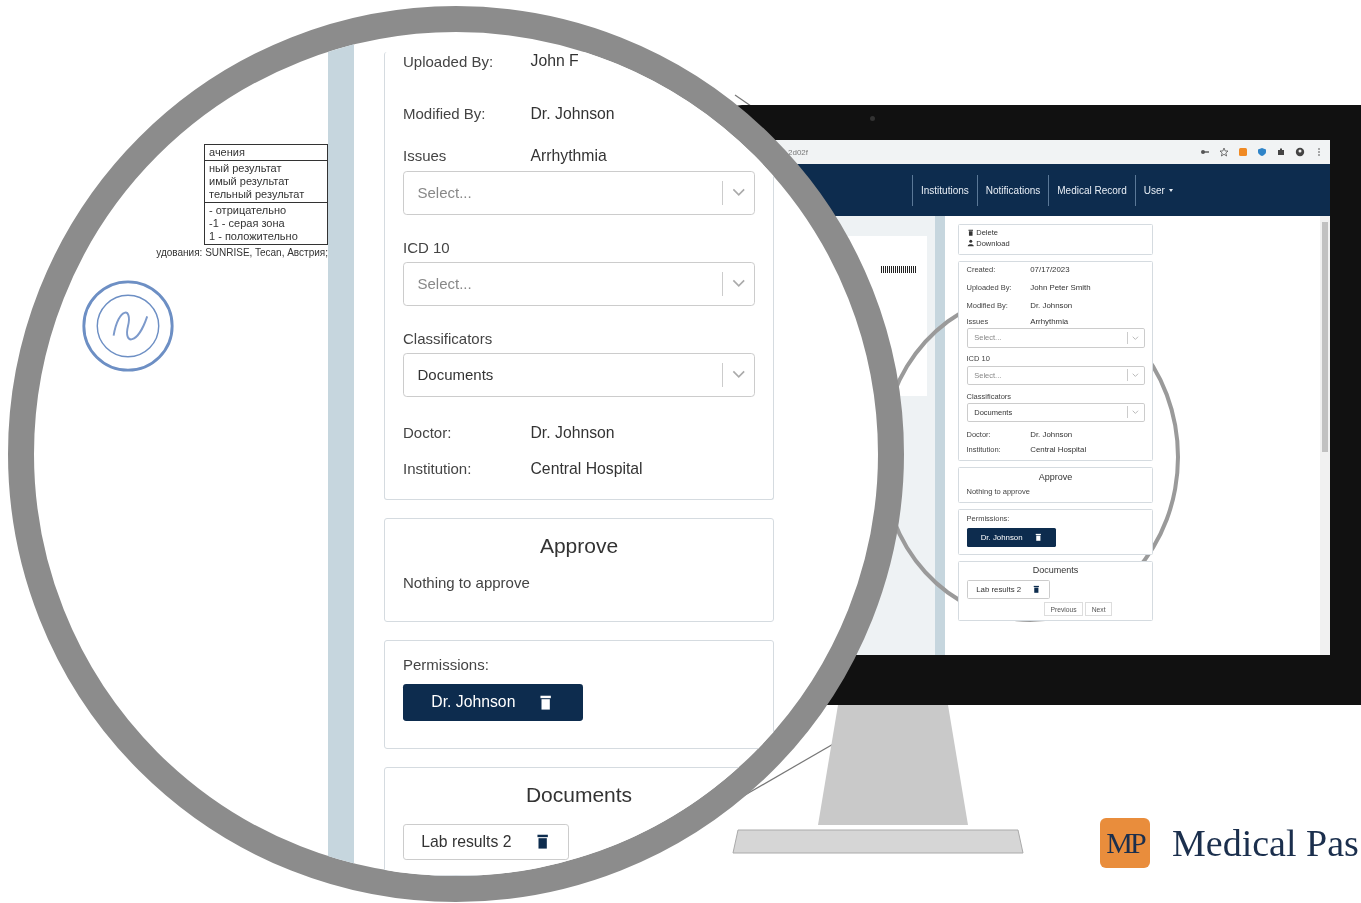  Describe the element at coordinates (486, 842) in the screenshot. I see `document-chip: Lab results 2` at that location.